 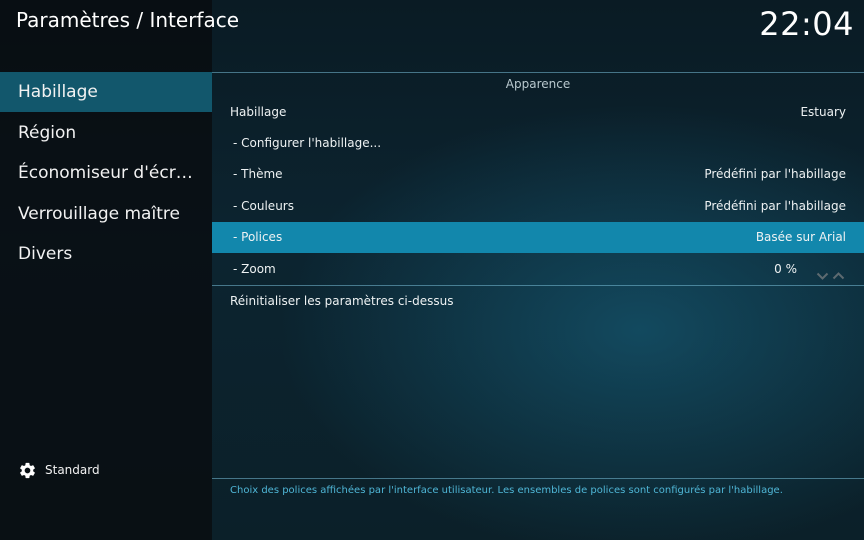 What do you see at coordinates (106, 254) in the screenshot?
I see `sidebar-item-misc: Divers` at bounding box center [106, 254].